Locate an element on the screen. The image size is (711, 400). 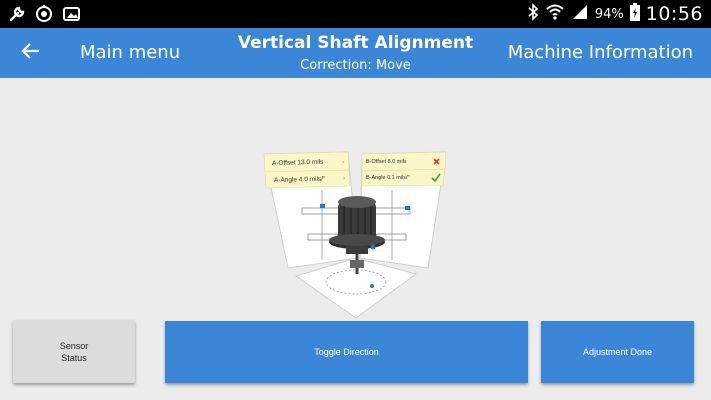
adjustment-done-button: Adjustment Done is located at coordinates (617, 352).